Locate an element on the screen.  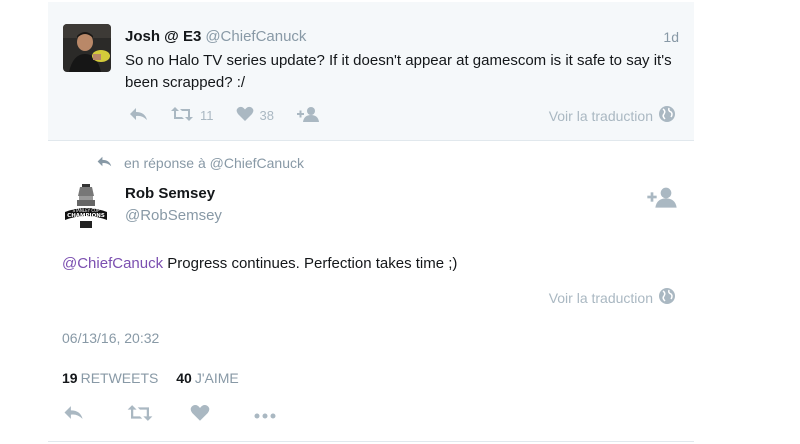
main-actions is located at coordinates (190, 414).